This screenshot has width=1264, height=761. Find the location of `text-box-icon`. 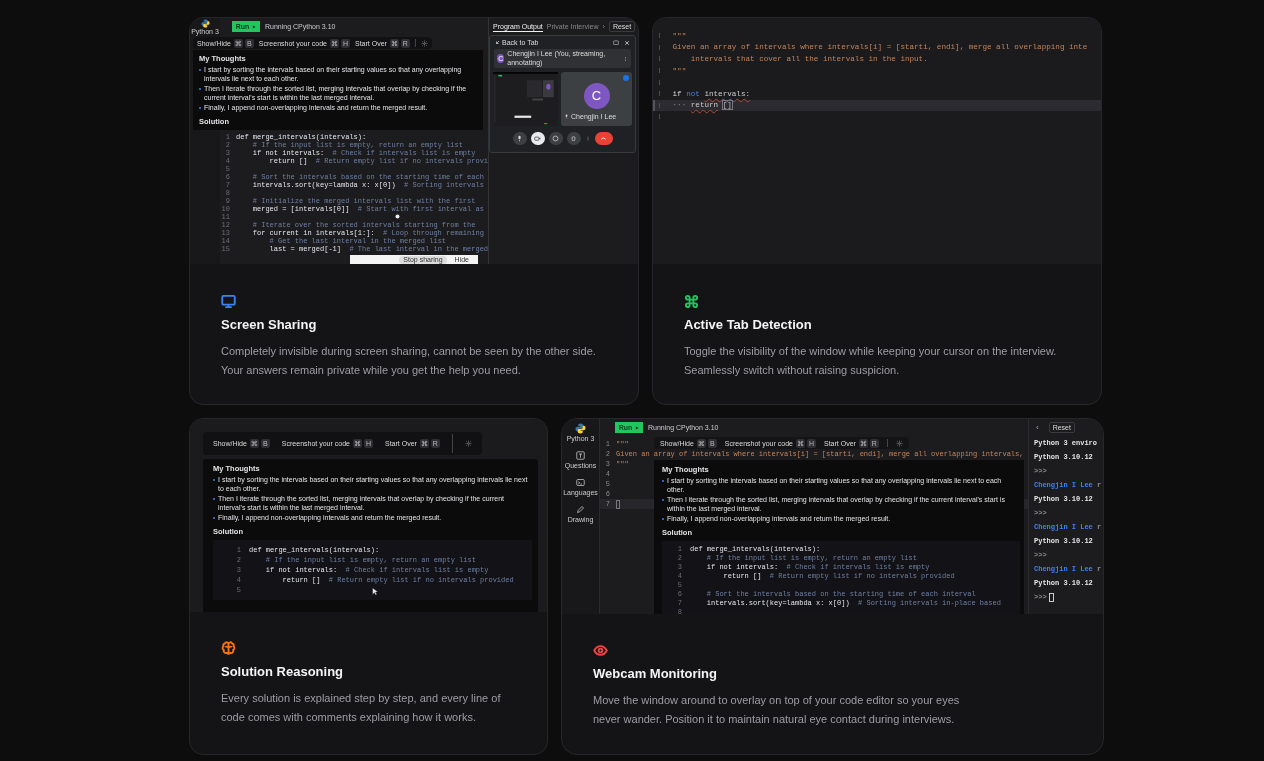

text-box-icon is located at coordinates (580, 455).